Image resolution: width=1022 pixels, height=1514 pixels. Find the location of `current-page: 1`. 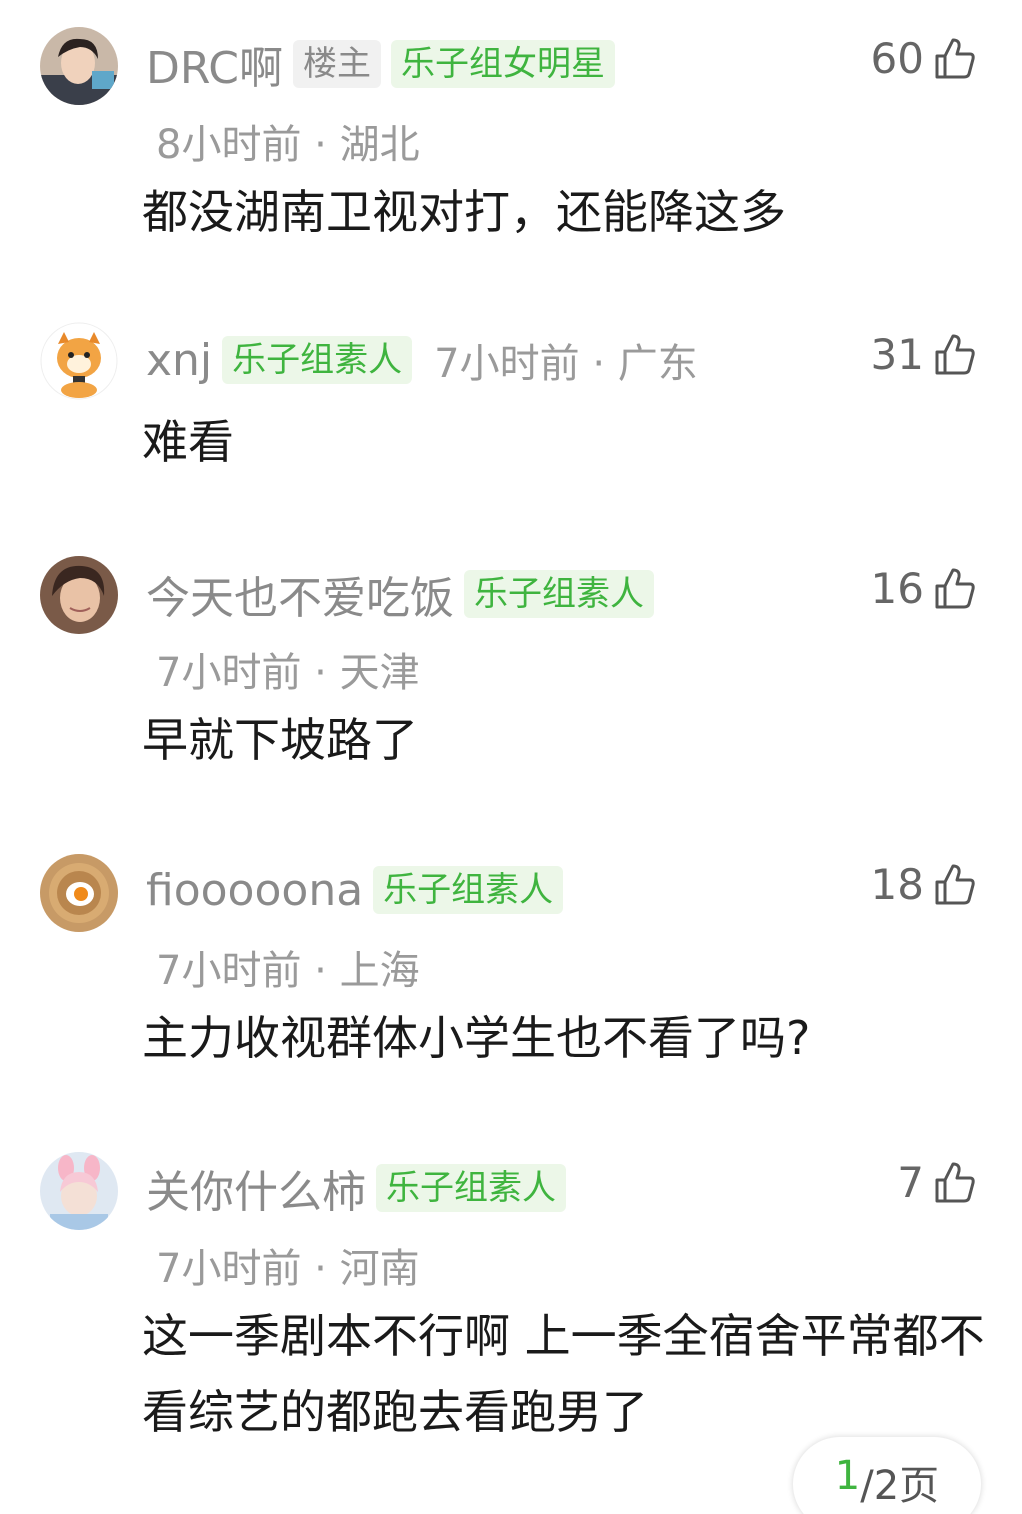

current-page: 1 is located at coordinates (847, 1476).